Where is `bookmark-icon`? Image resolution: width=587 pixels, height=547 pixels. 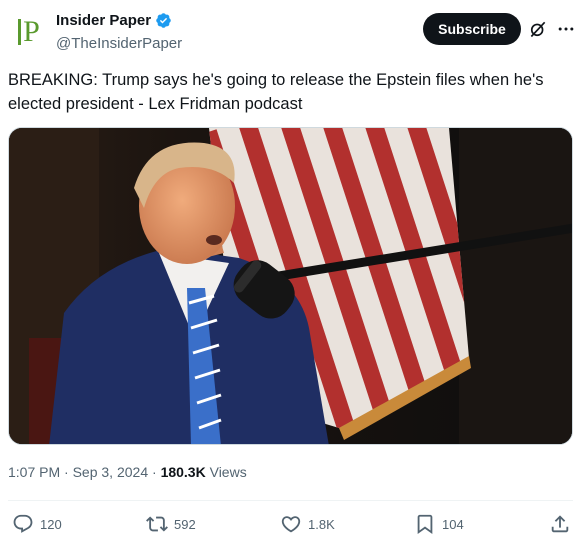
bookmark-icon is located at coordinates (425, 524).